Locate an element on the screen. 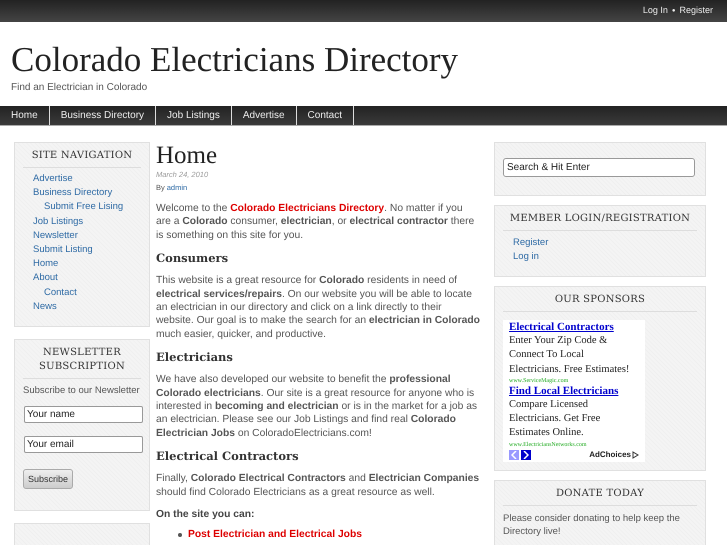 The width and height of the screenshot is (727, 545). ad-text: Enter Your Zip Code & Connect To Local Electricians. Free Estimates! is located at coordinates (569, 355).